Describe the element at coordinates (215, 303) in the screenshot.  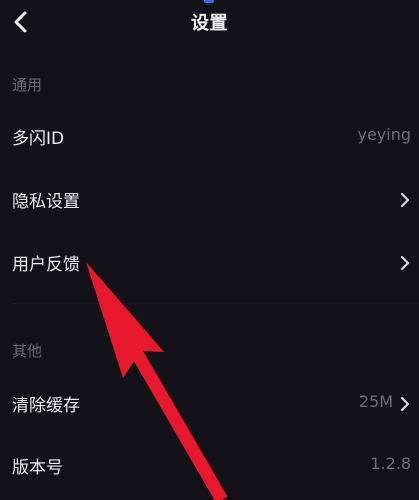
I see `section-divider` at that location.